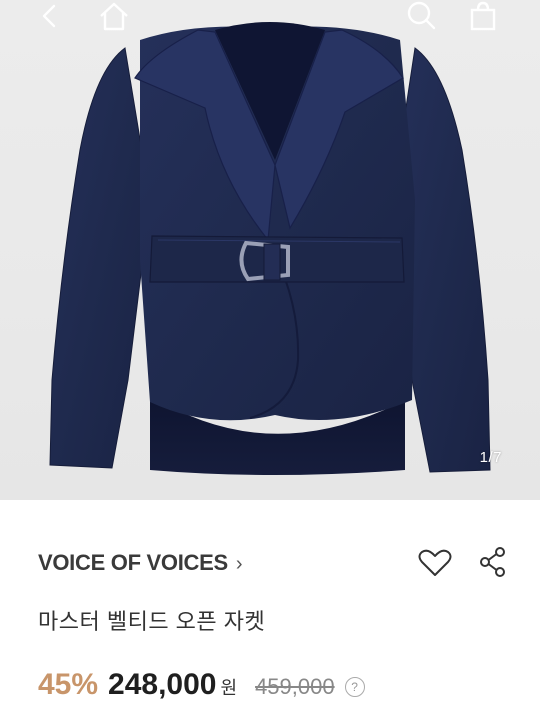 This screenshot has height=722, width=540. Describe the element at coordinates (162, 684) in the screenshot. I see `sale-price: 248,000` at that location.